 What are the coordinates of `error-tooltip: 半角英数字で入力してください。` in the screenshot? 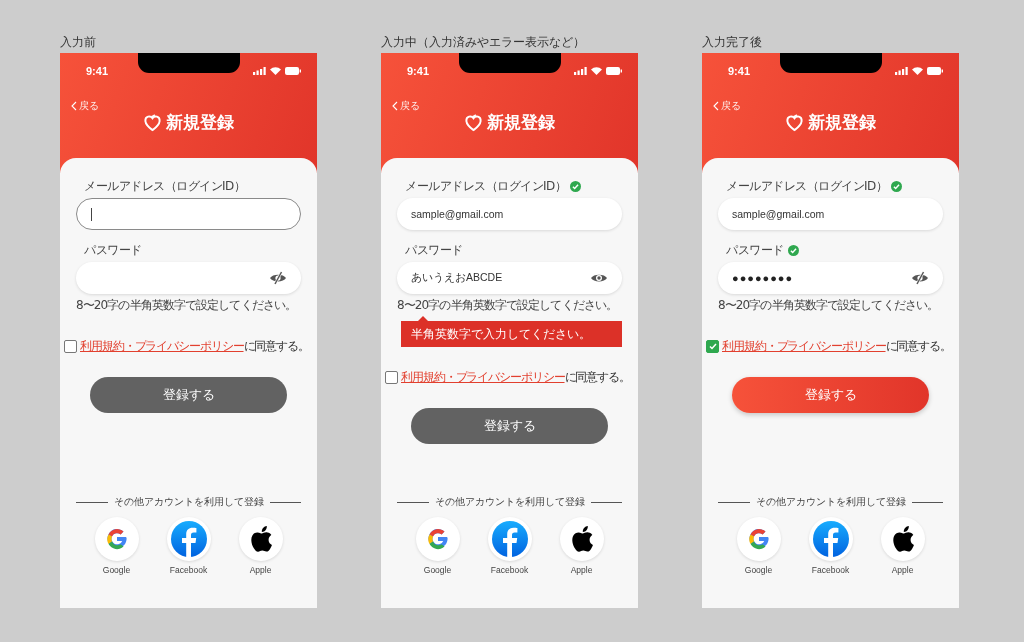 It's located at (511, 331).